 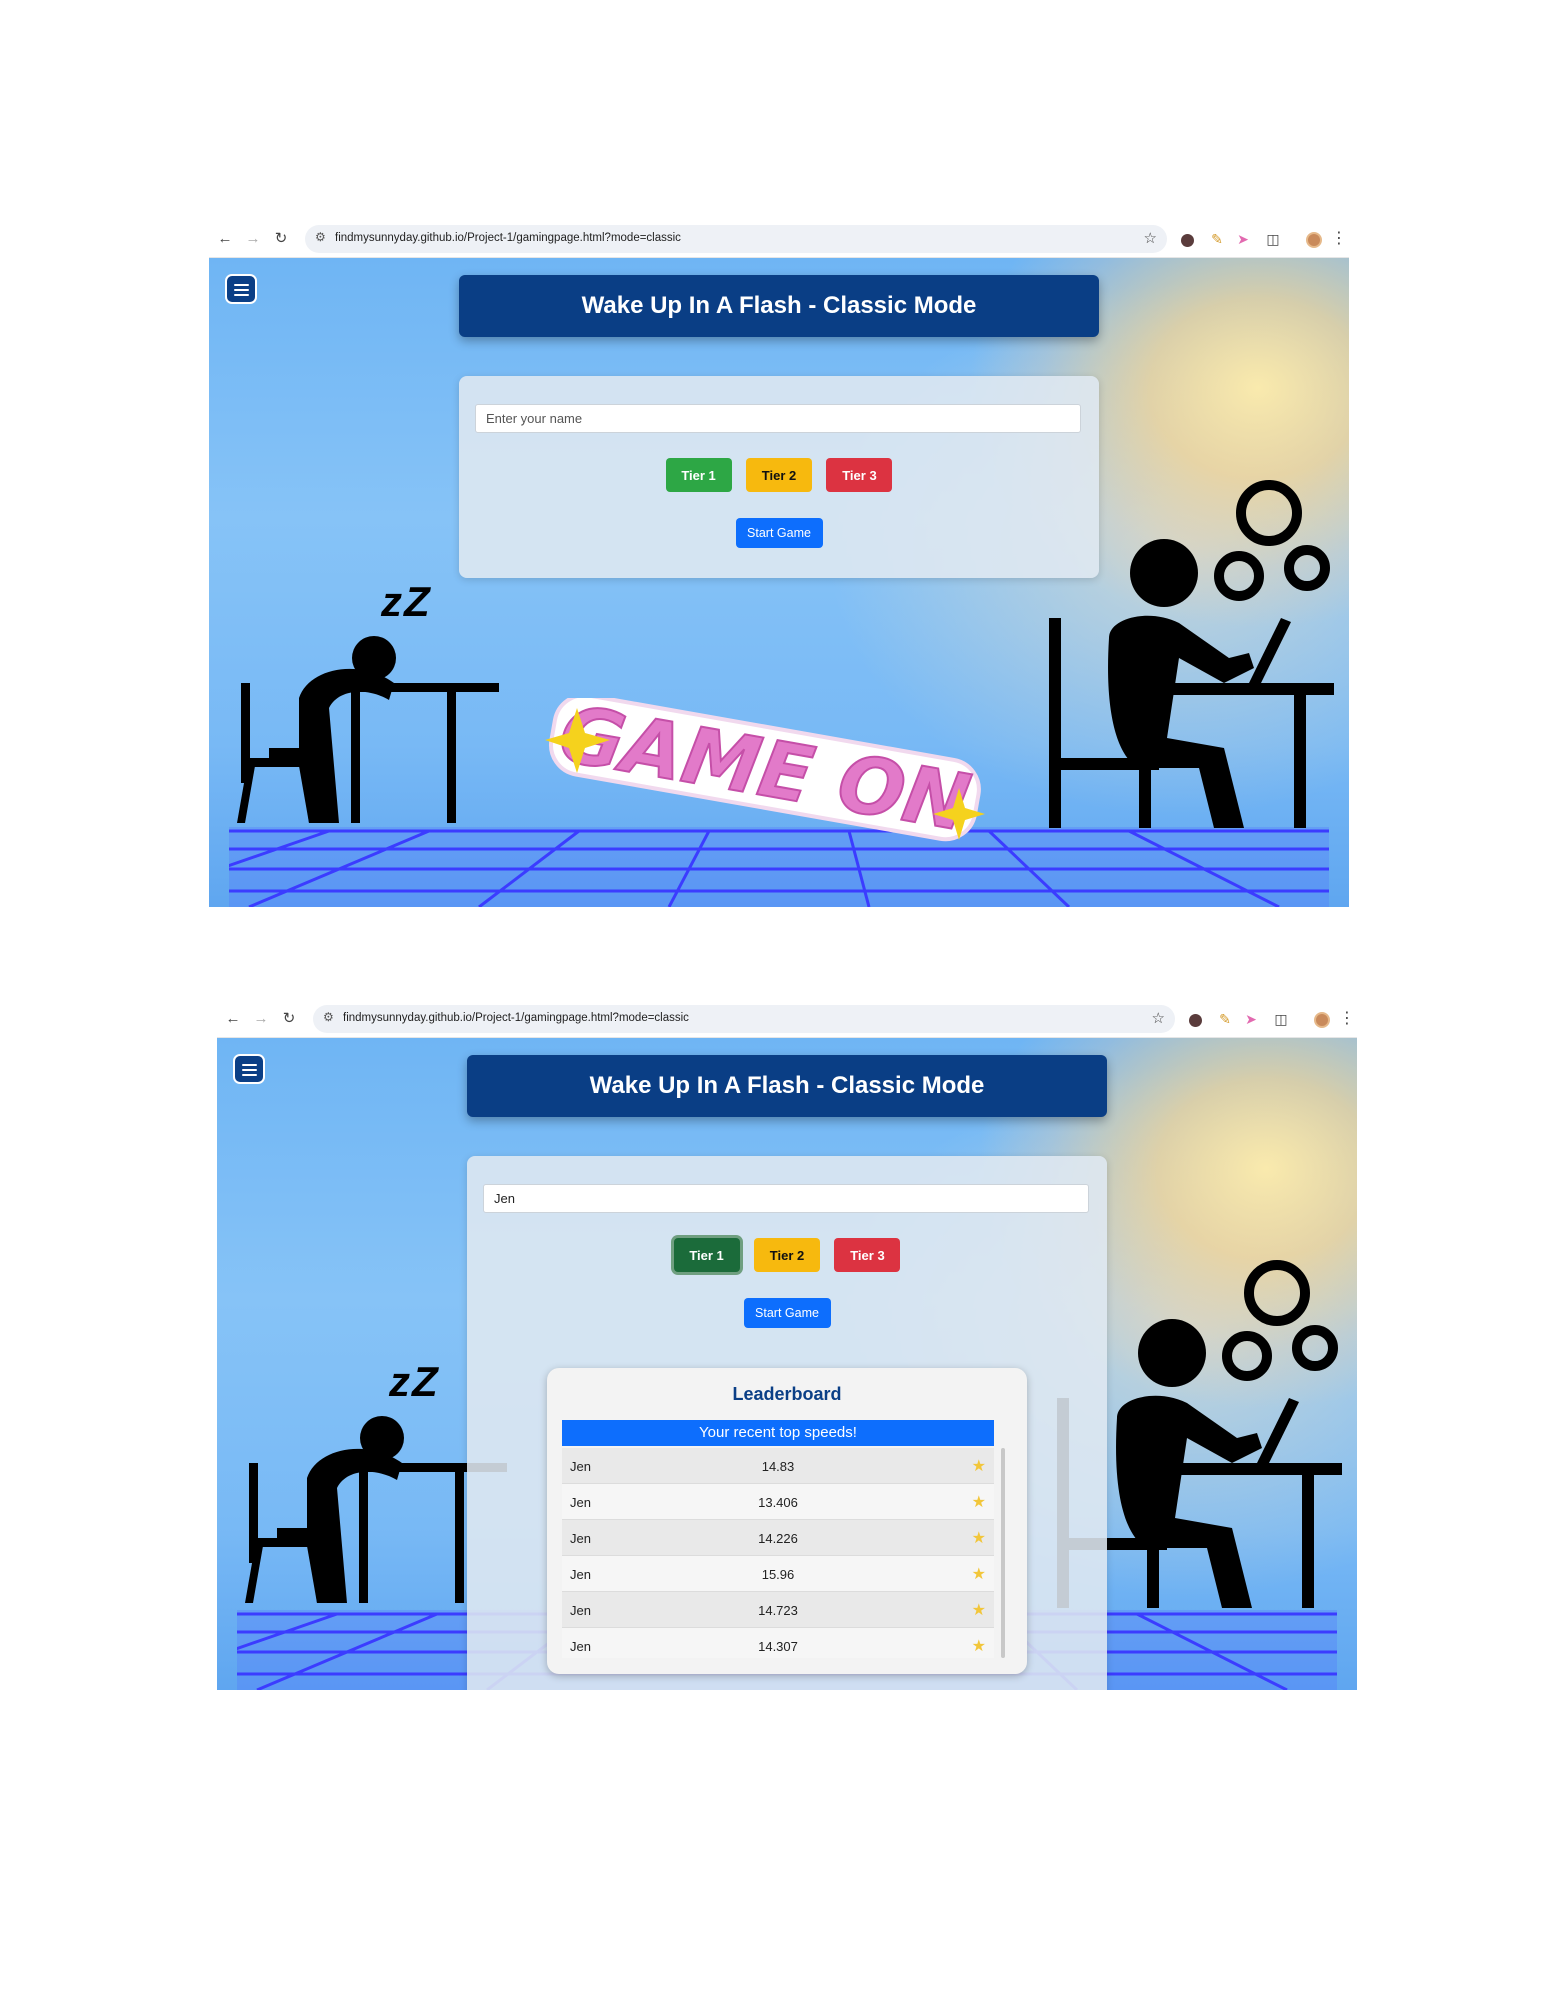 I want to click on leaderboard-scrollbar, so click(x=1003, y=1553).